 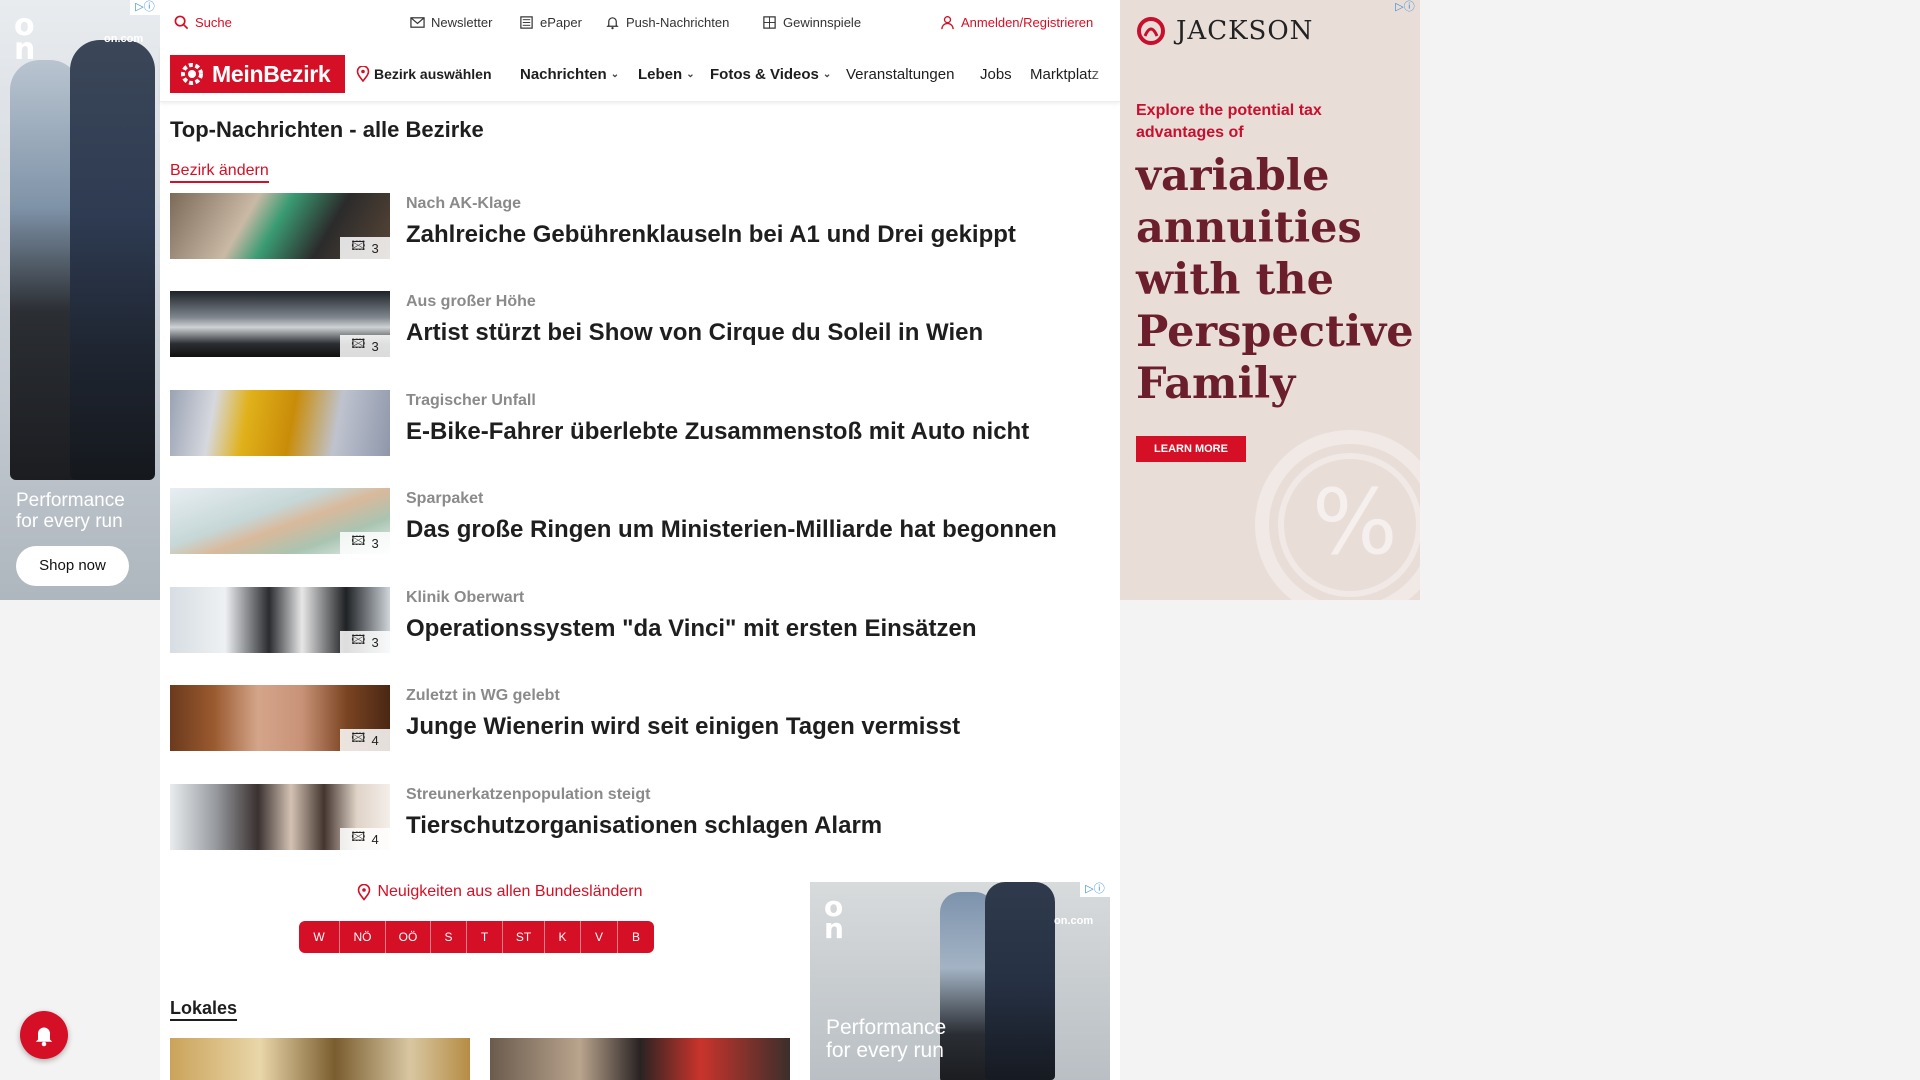 What do you see at coordinates (485, 937) in the screenshot?
I see `state-button-t: T` at bounding box center [485, 937].